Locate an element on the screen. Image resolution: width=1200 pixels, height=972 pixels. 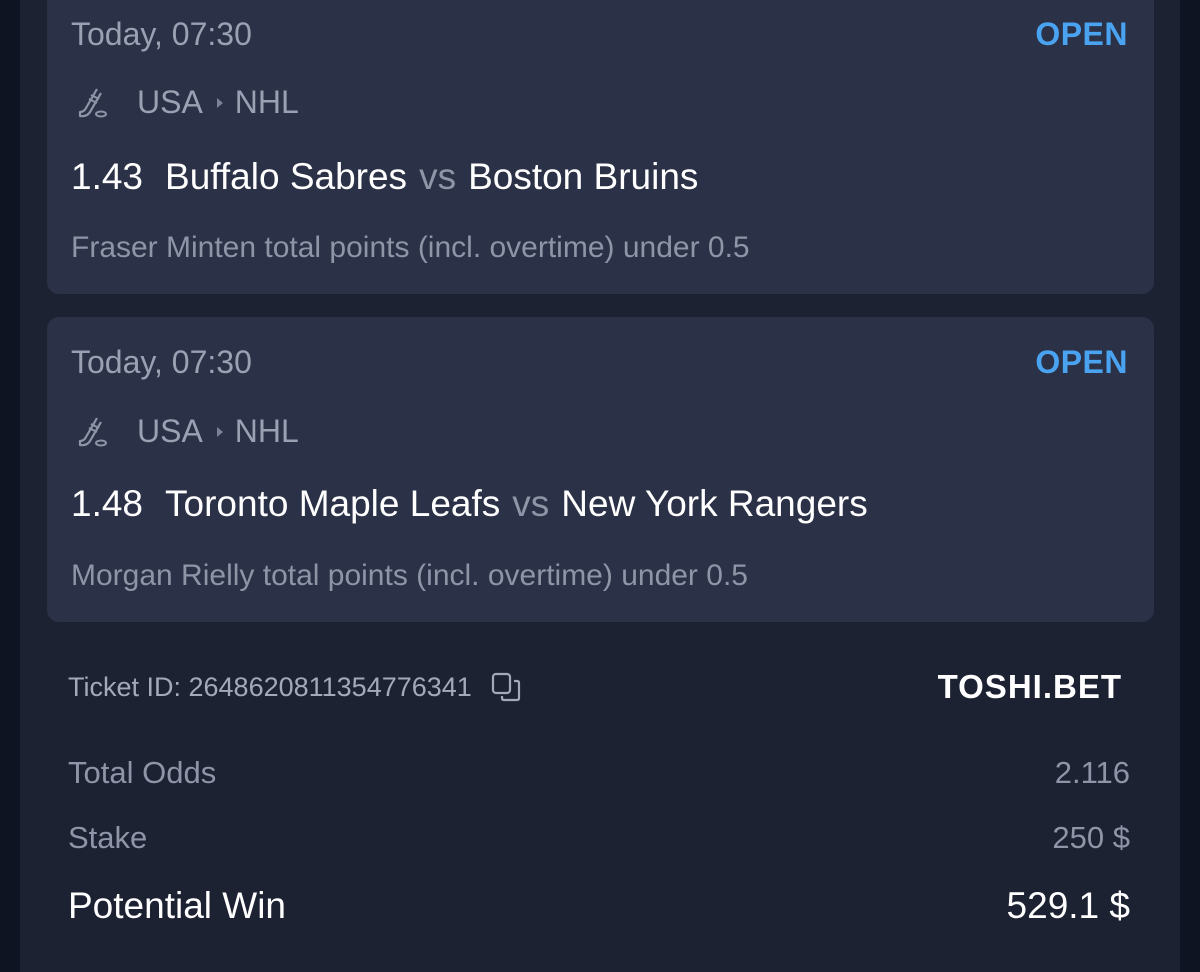
away-team: New York Rangers is located at coordinates (714, 503).